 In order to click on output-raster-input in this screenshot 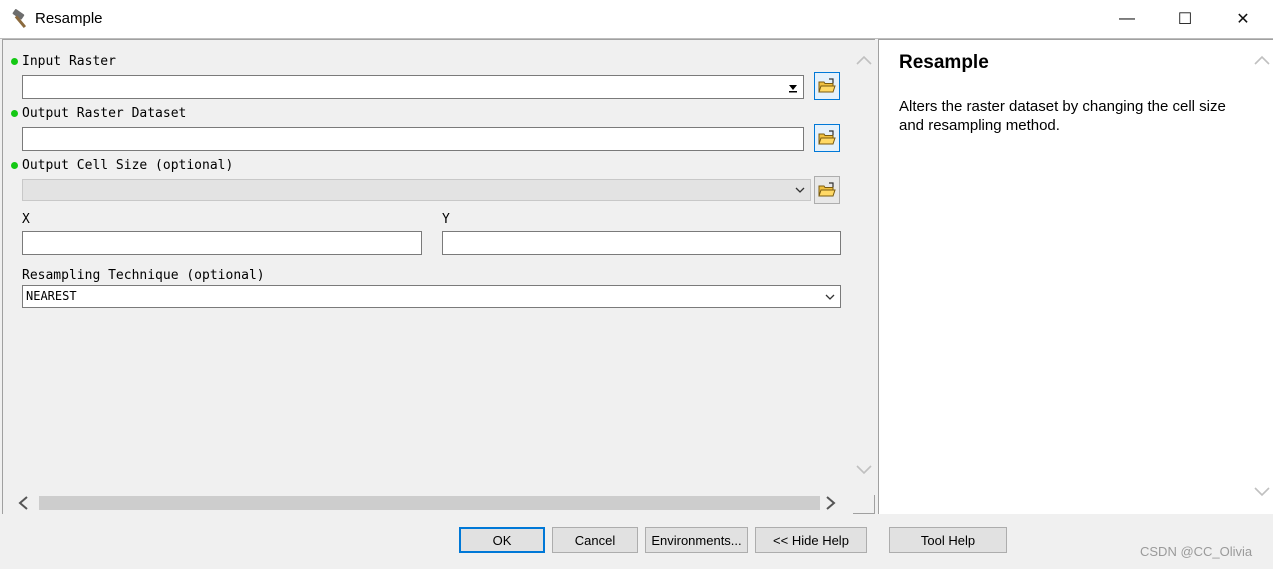, I will do `click(413, 139)`.